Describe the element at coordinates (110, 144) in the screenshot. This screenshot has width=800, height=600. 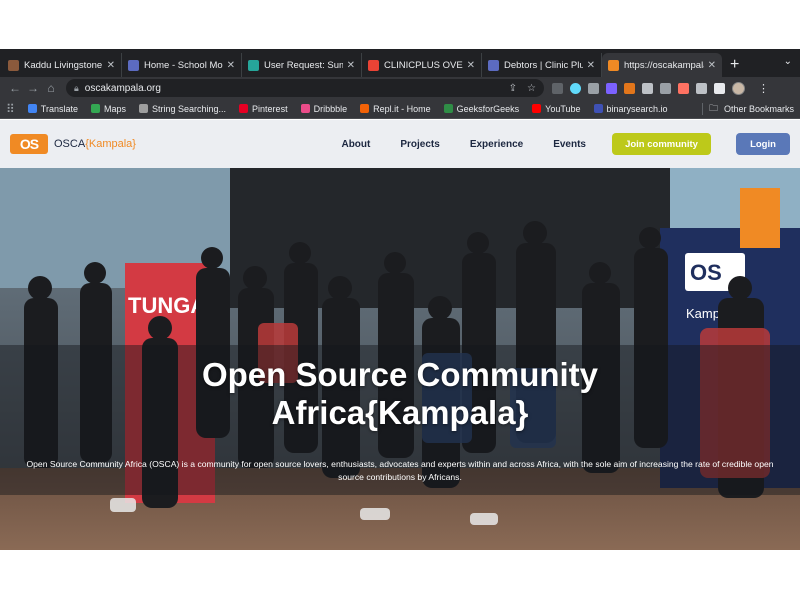
I see `logo-city: {Kampala}` at that location.